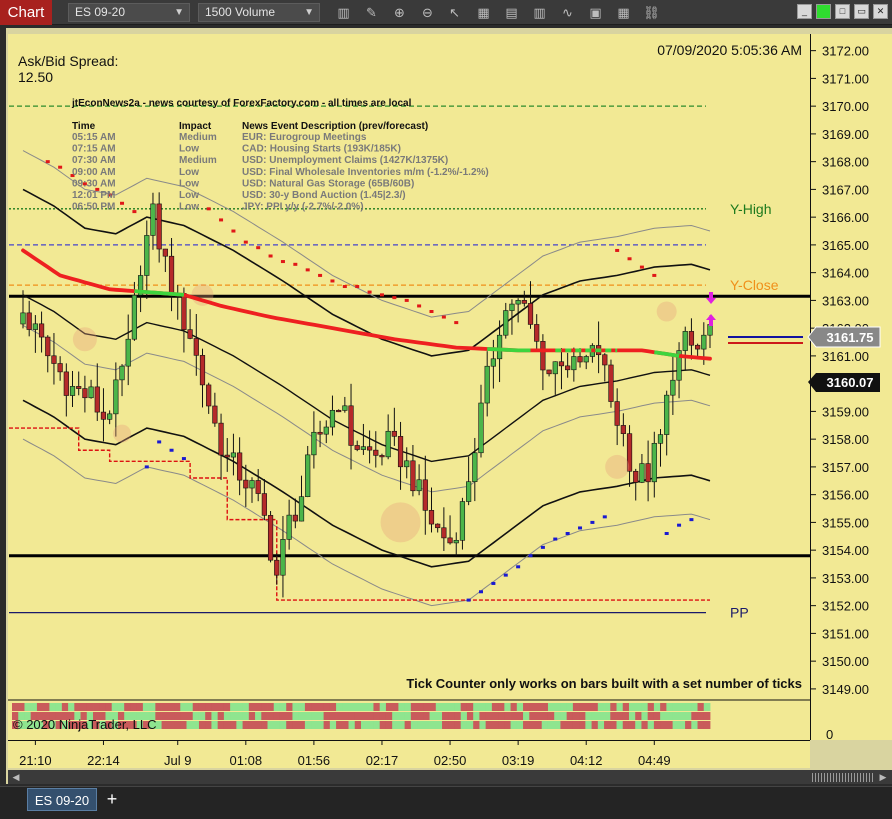  I want to click on scroll-left-icon: ◀, so click(16, 777).